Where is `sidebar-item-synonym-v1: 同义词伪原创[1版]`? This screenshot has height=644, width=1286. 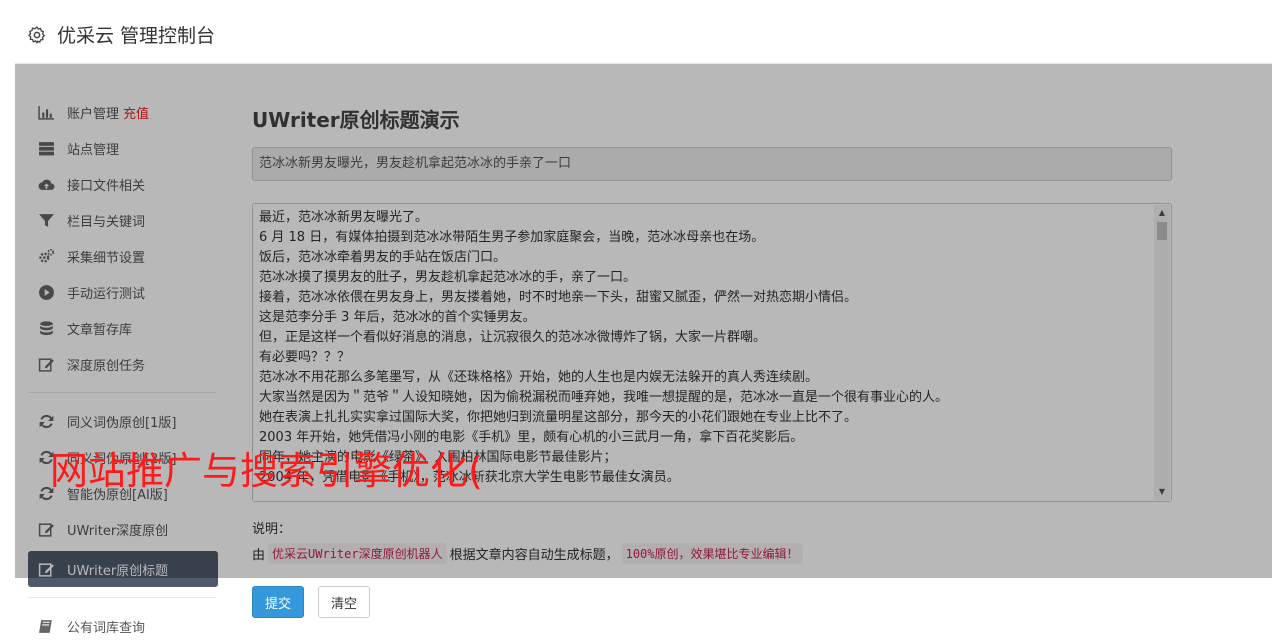 sidebar-item-synonym-v1: 同义词伪原创[1版] is located at coordinates (123, 421).